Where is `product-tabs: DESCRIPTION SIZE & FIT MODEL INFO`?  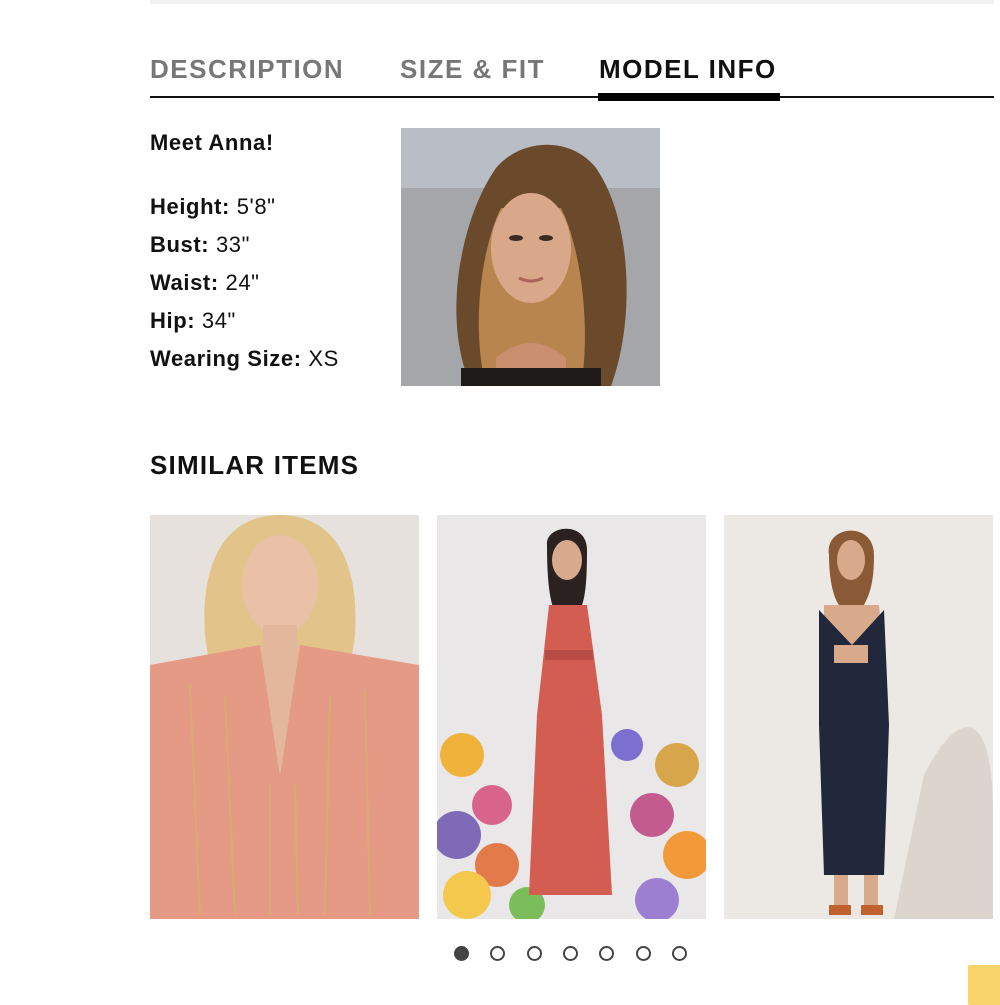
product-tabs: DESCRIPTION SIZE & FIT MODEL INFO is located at coordinates (572, 75).